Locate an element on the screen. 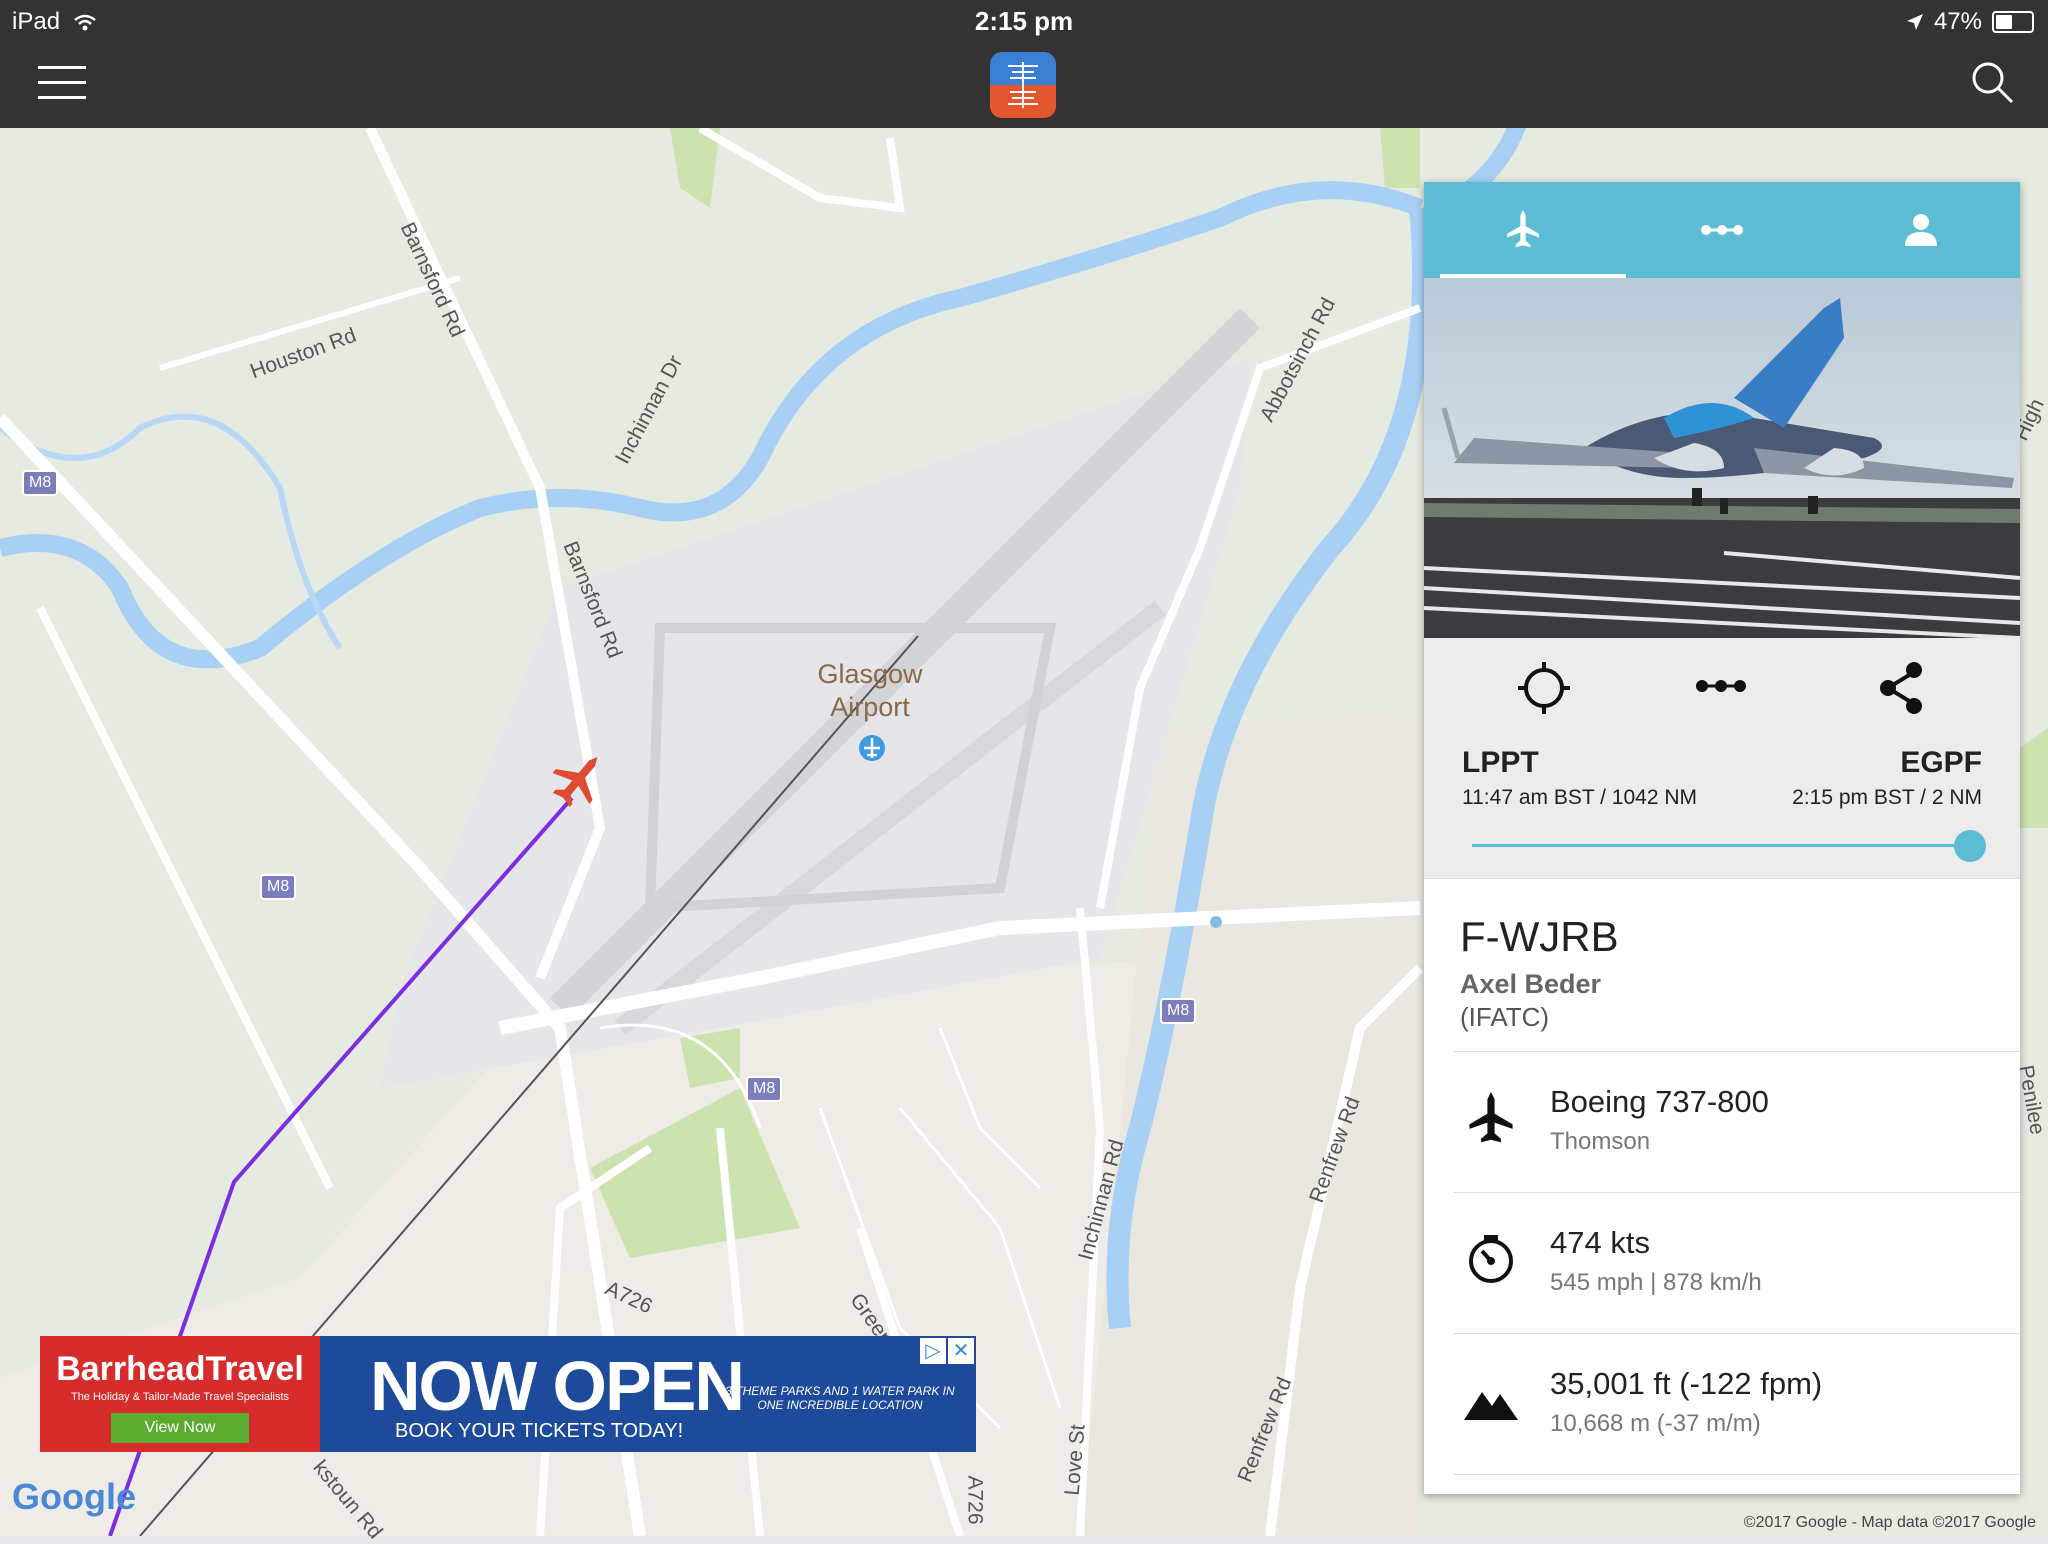 This screenshot has height=1544, width=2048. origin-code: LPPT is located at coordinates (1500, 762).